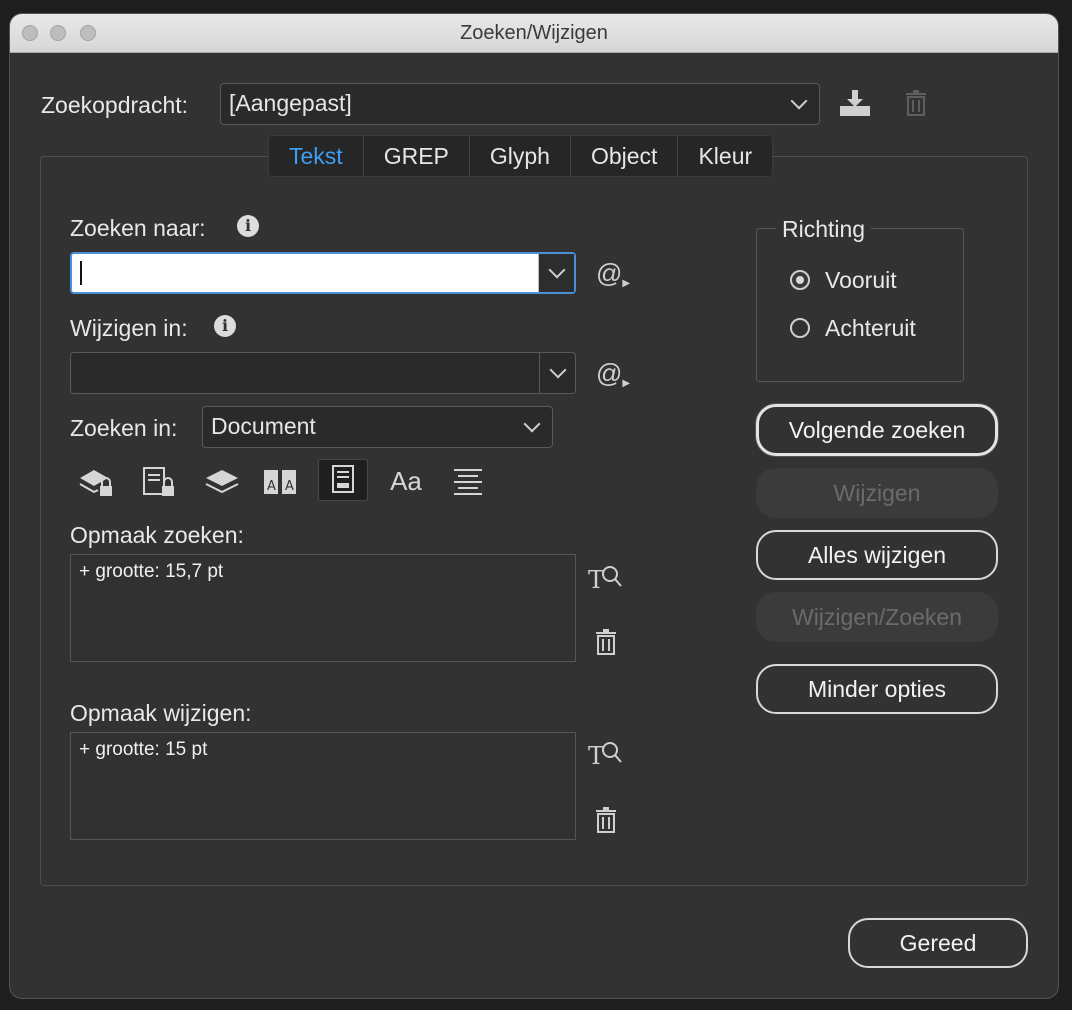  Describe the element at coordinates (138, 228) in the screenshot. I see `find-label: Zoeken naar:` at that location.